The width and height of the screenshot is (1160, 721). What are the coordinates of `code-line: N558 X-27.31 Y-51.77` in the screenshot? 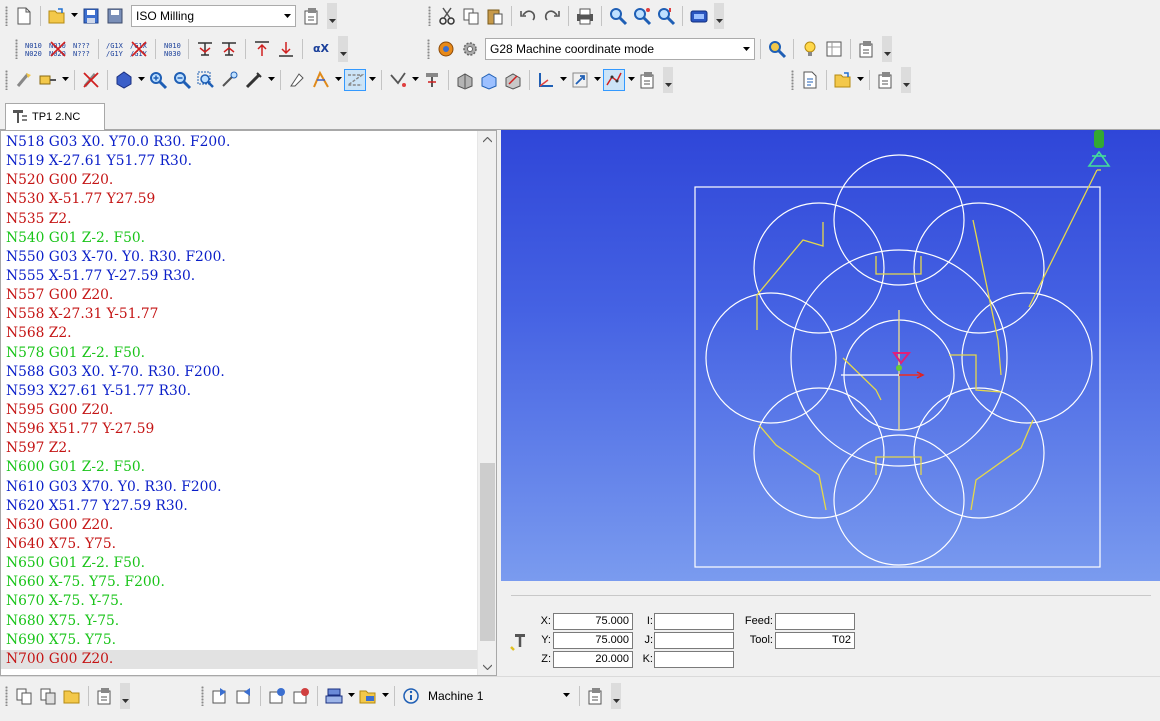 It's located at (241, 314).